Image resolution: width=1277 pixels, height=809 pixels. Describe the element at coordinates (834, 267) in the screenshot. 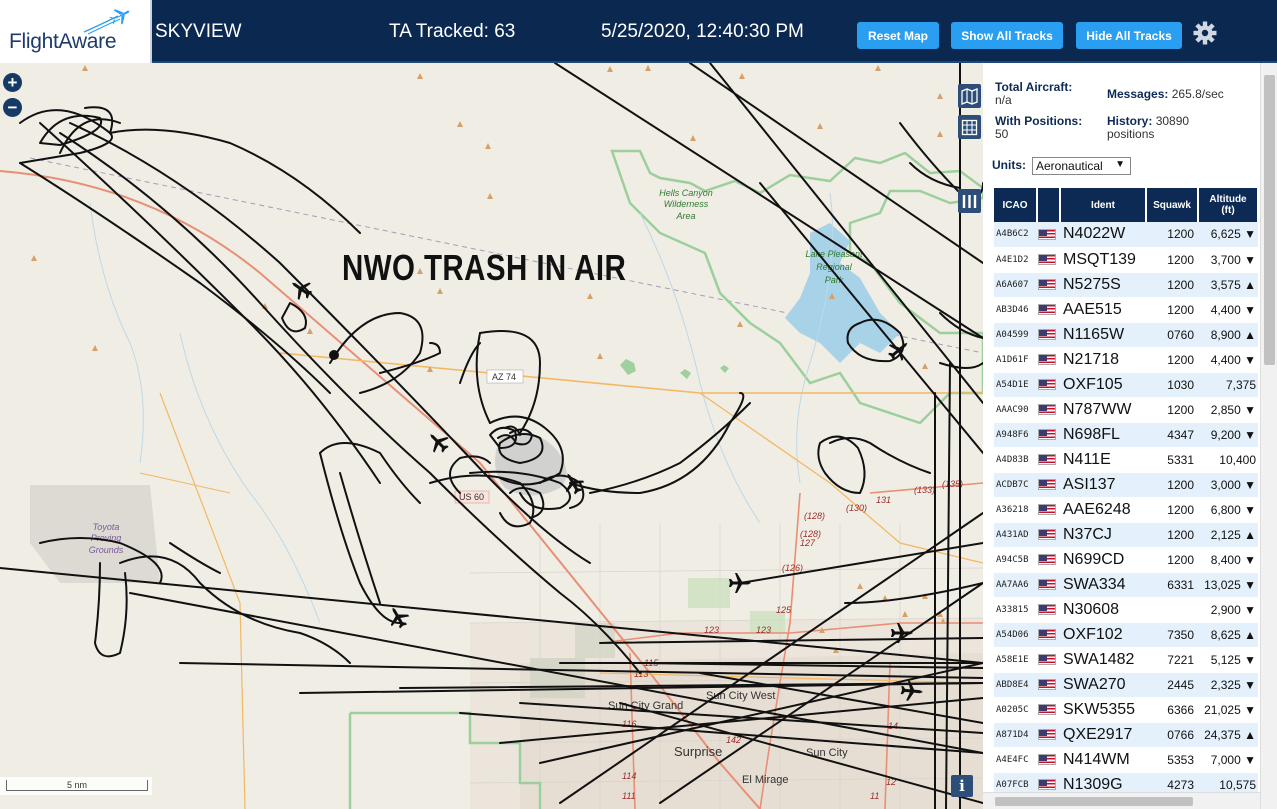

I see `place-label-lake-pleasant: Regional` at that location.